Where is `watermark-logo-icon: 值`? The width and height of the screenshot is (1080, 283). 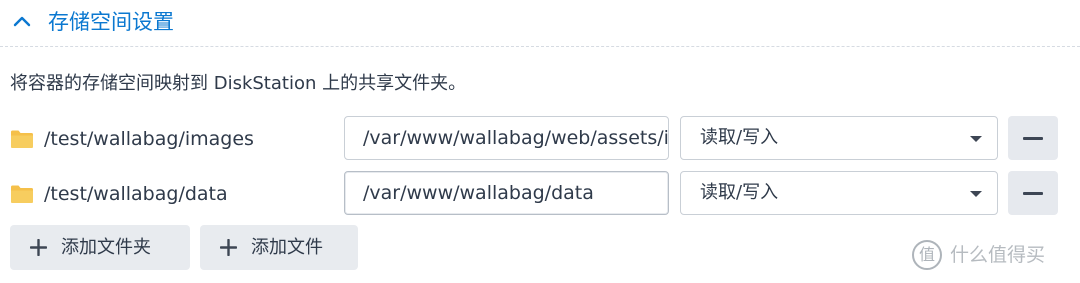 watermark-logo-icon: 值 is located at coordinates (927, 255).